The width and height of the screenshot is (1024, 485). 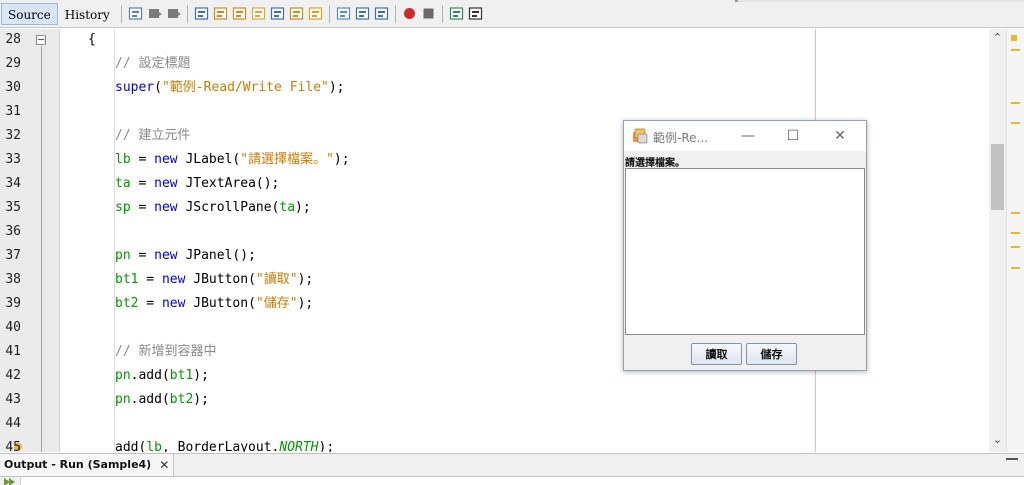 I want to click on code-line: // 設定標題, so click(x=152, y=64).